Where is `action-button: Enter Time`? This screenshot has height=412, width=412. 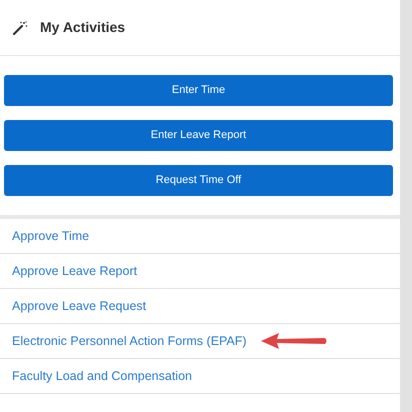 action-button: Enter Time is located at coordinates (198, 90).